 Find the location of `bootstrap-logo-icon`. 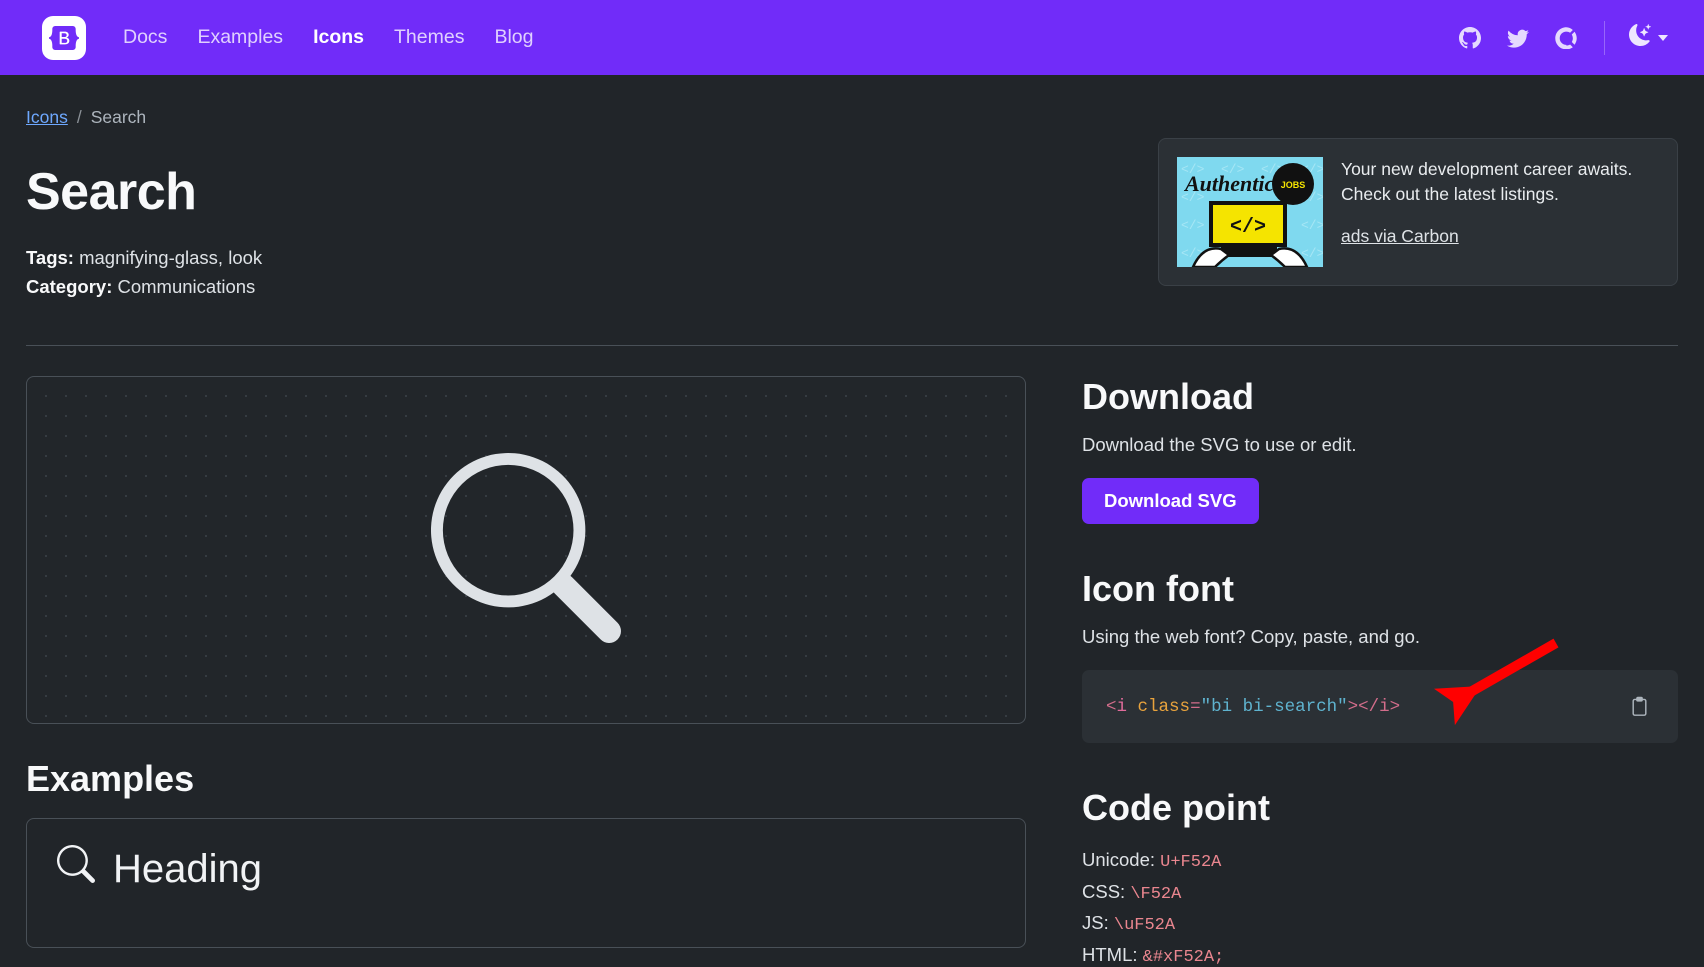

bootstrap-logo-icon is located at coordinates (64, 37).